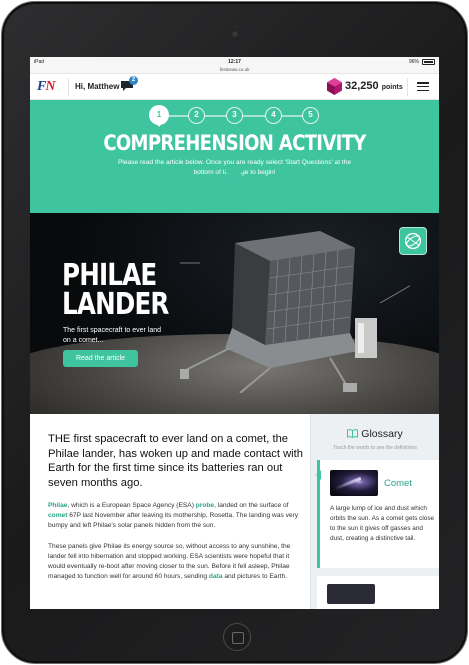 This screenshot has height=665, width=469. Describe the element at coordinates (378, 592) in the screenshot. I see `glossary-card-next` at that location.